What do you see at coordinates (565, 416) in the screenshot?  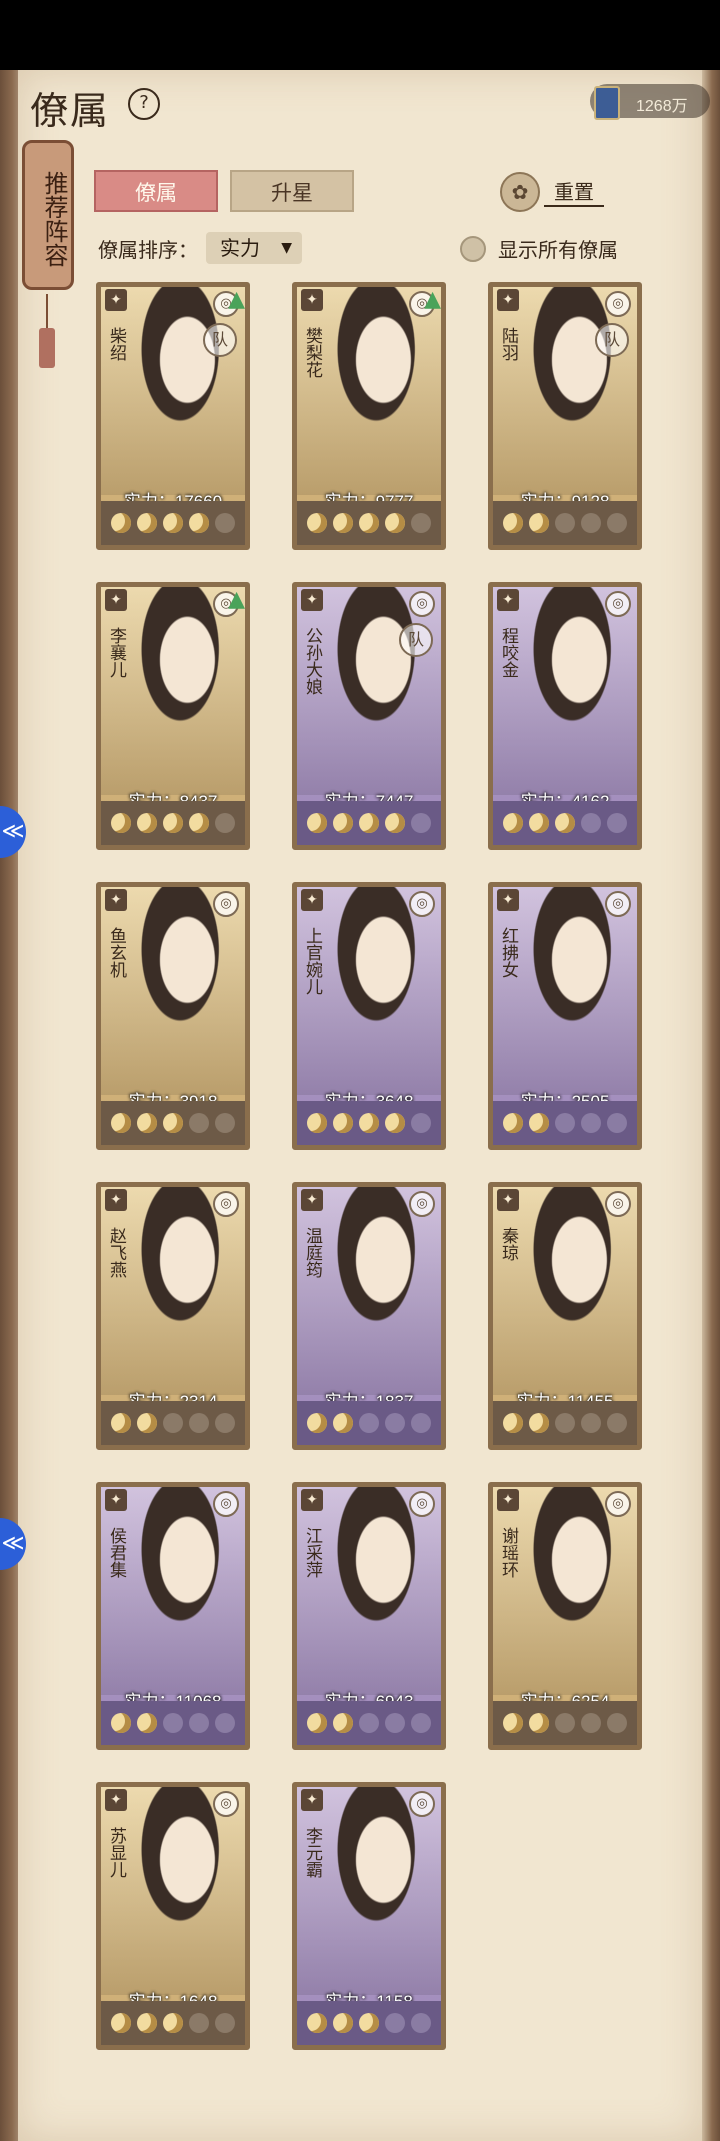 I see `subordinate-card: ✦◎队陆羽实力：9128` at bounding box center [565, 416].